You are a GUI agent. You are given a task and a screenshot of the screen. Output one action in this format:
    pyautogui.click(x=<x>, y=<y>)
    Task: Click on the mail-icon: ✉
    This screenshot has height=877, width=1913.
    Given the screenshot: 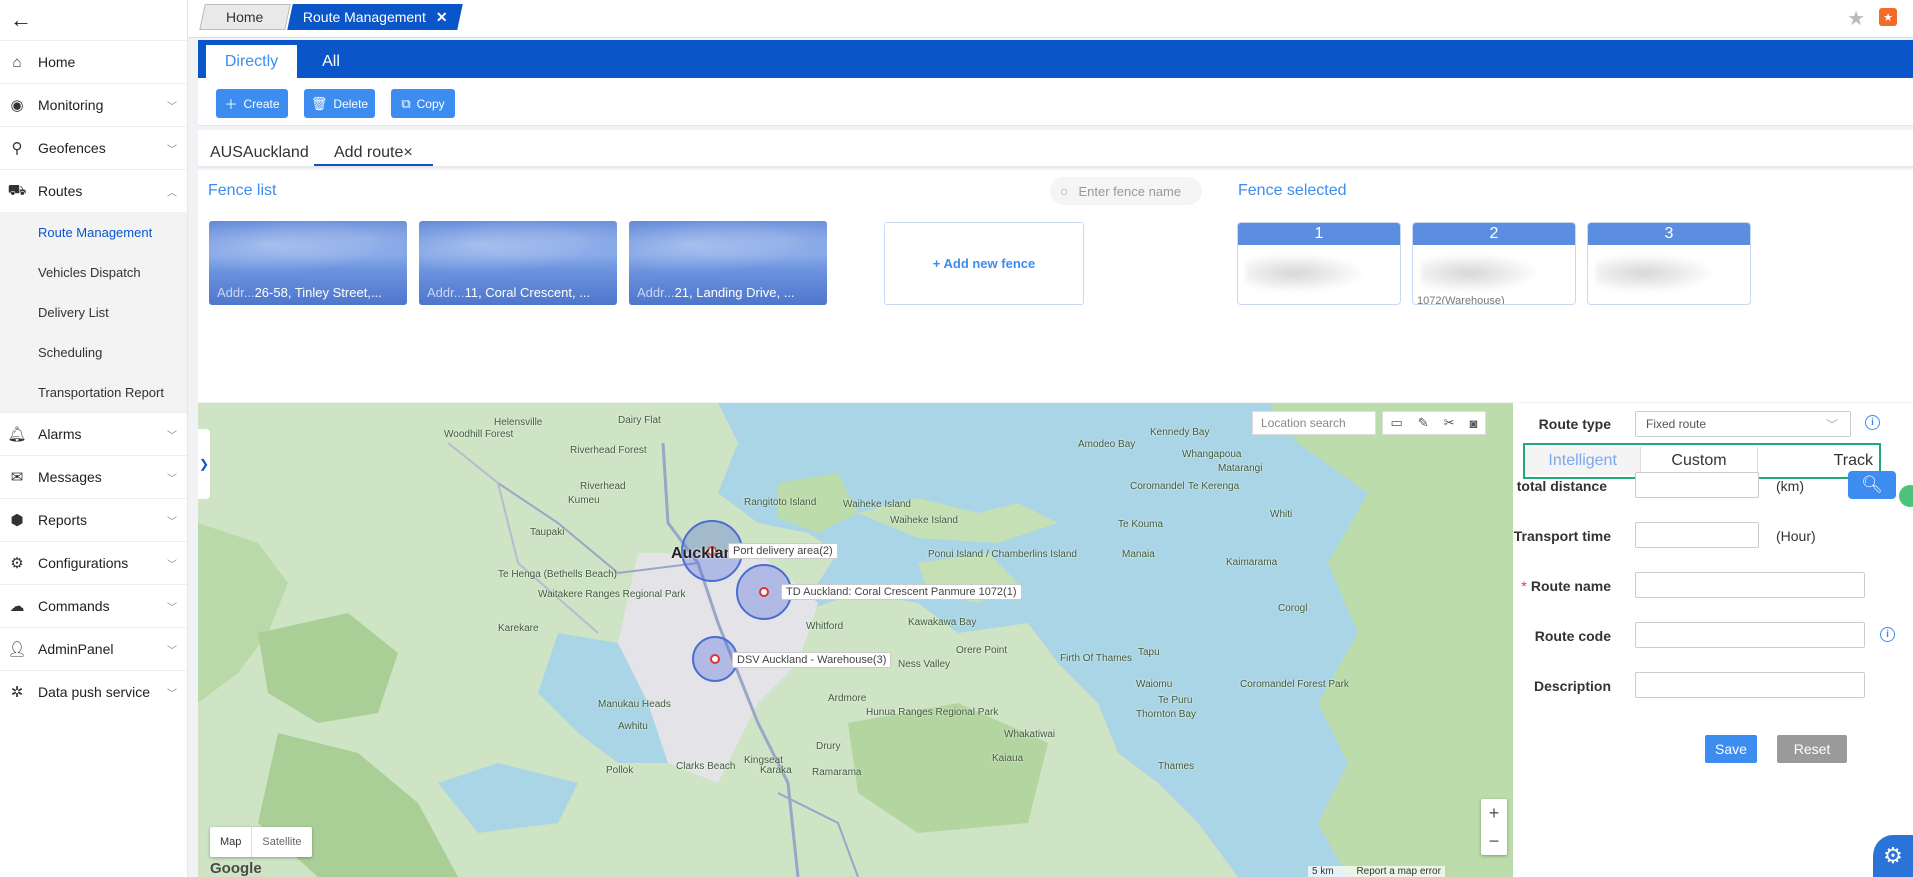 What is the action you would take?
    pyautogui.click(x=17, y=477)
    